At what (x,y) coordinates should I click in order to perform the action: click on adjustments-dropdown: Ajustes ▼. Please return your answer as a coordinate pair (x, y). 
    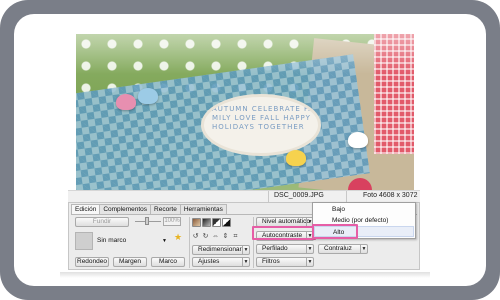
    Looking at the image, I should click on (221, 262).